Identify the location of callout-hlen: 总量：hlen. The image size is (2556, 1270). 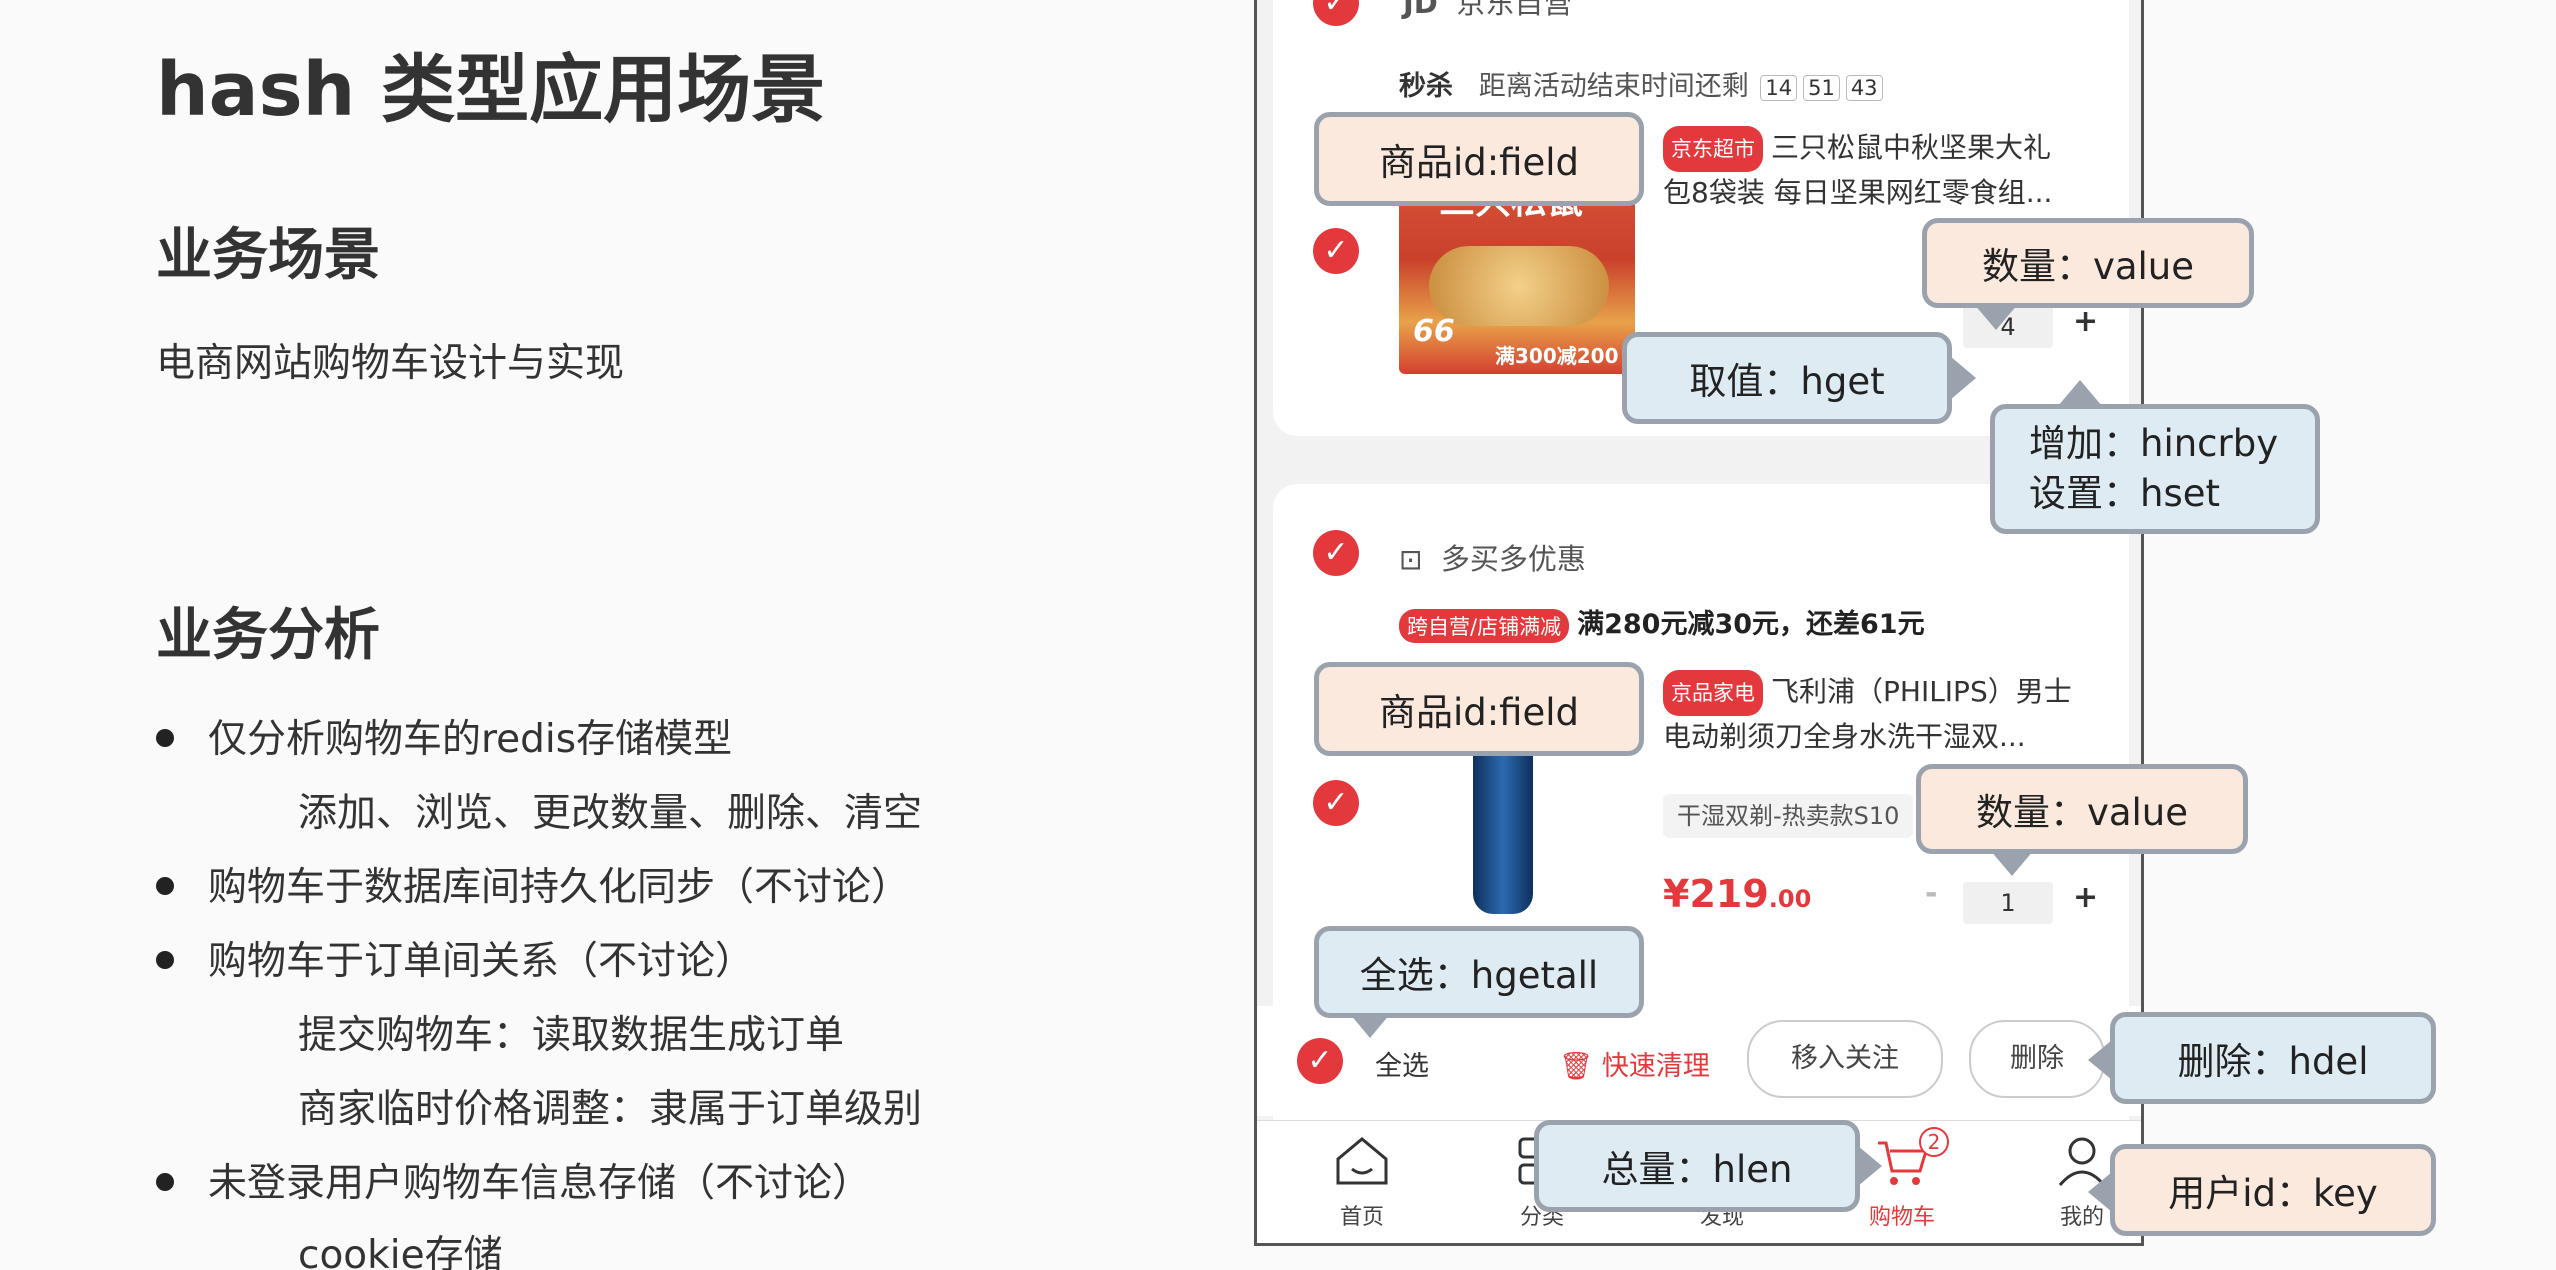
(1697, 1166).